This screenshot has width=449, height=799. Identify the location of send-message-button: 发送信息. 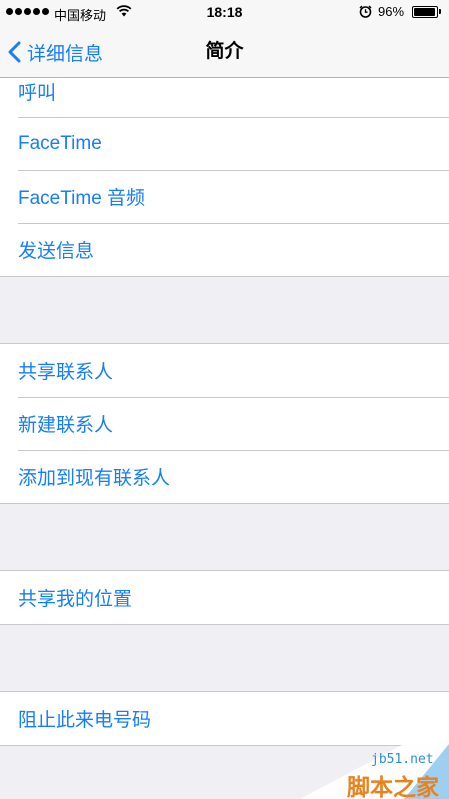
(224, 249).